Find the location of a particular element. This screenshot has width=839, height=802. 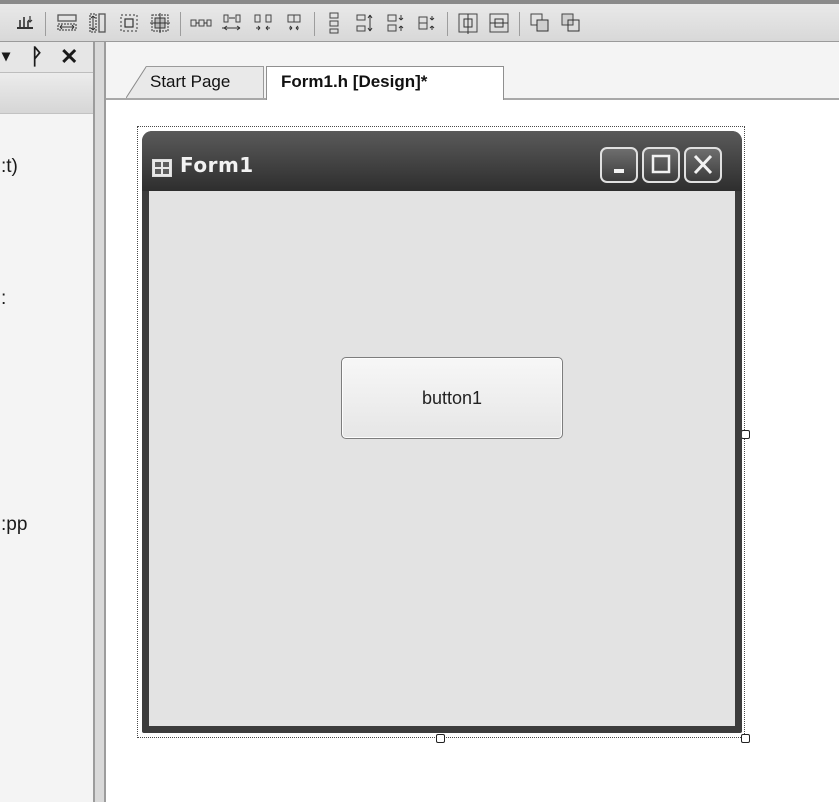

tree-item-text: :pp is located at coordinates (14, 525).